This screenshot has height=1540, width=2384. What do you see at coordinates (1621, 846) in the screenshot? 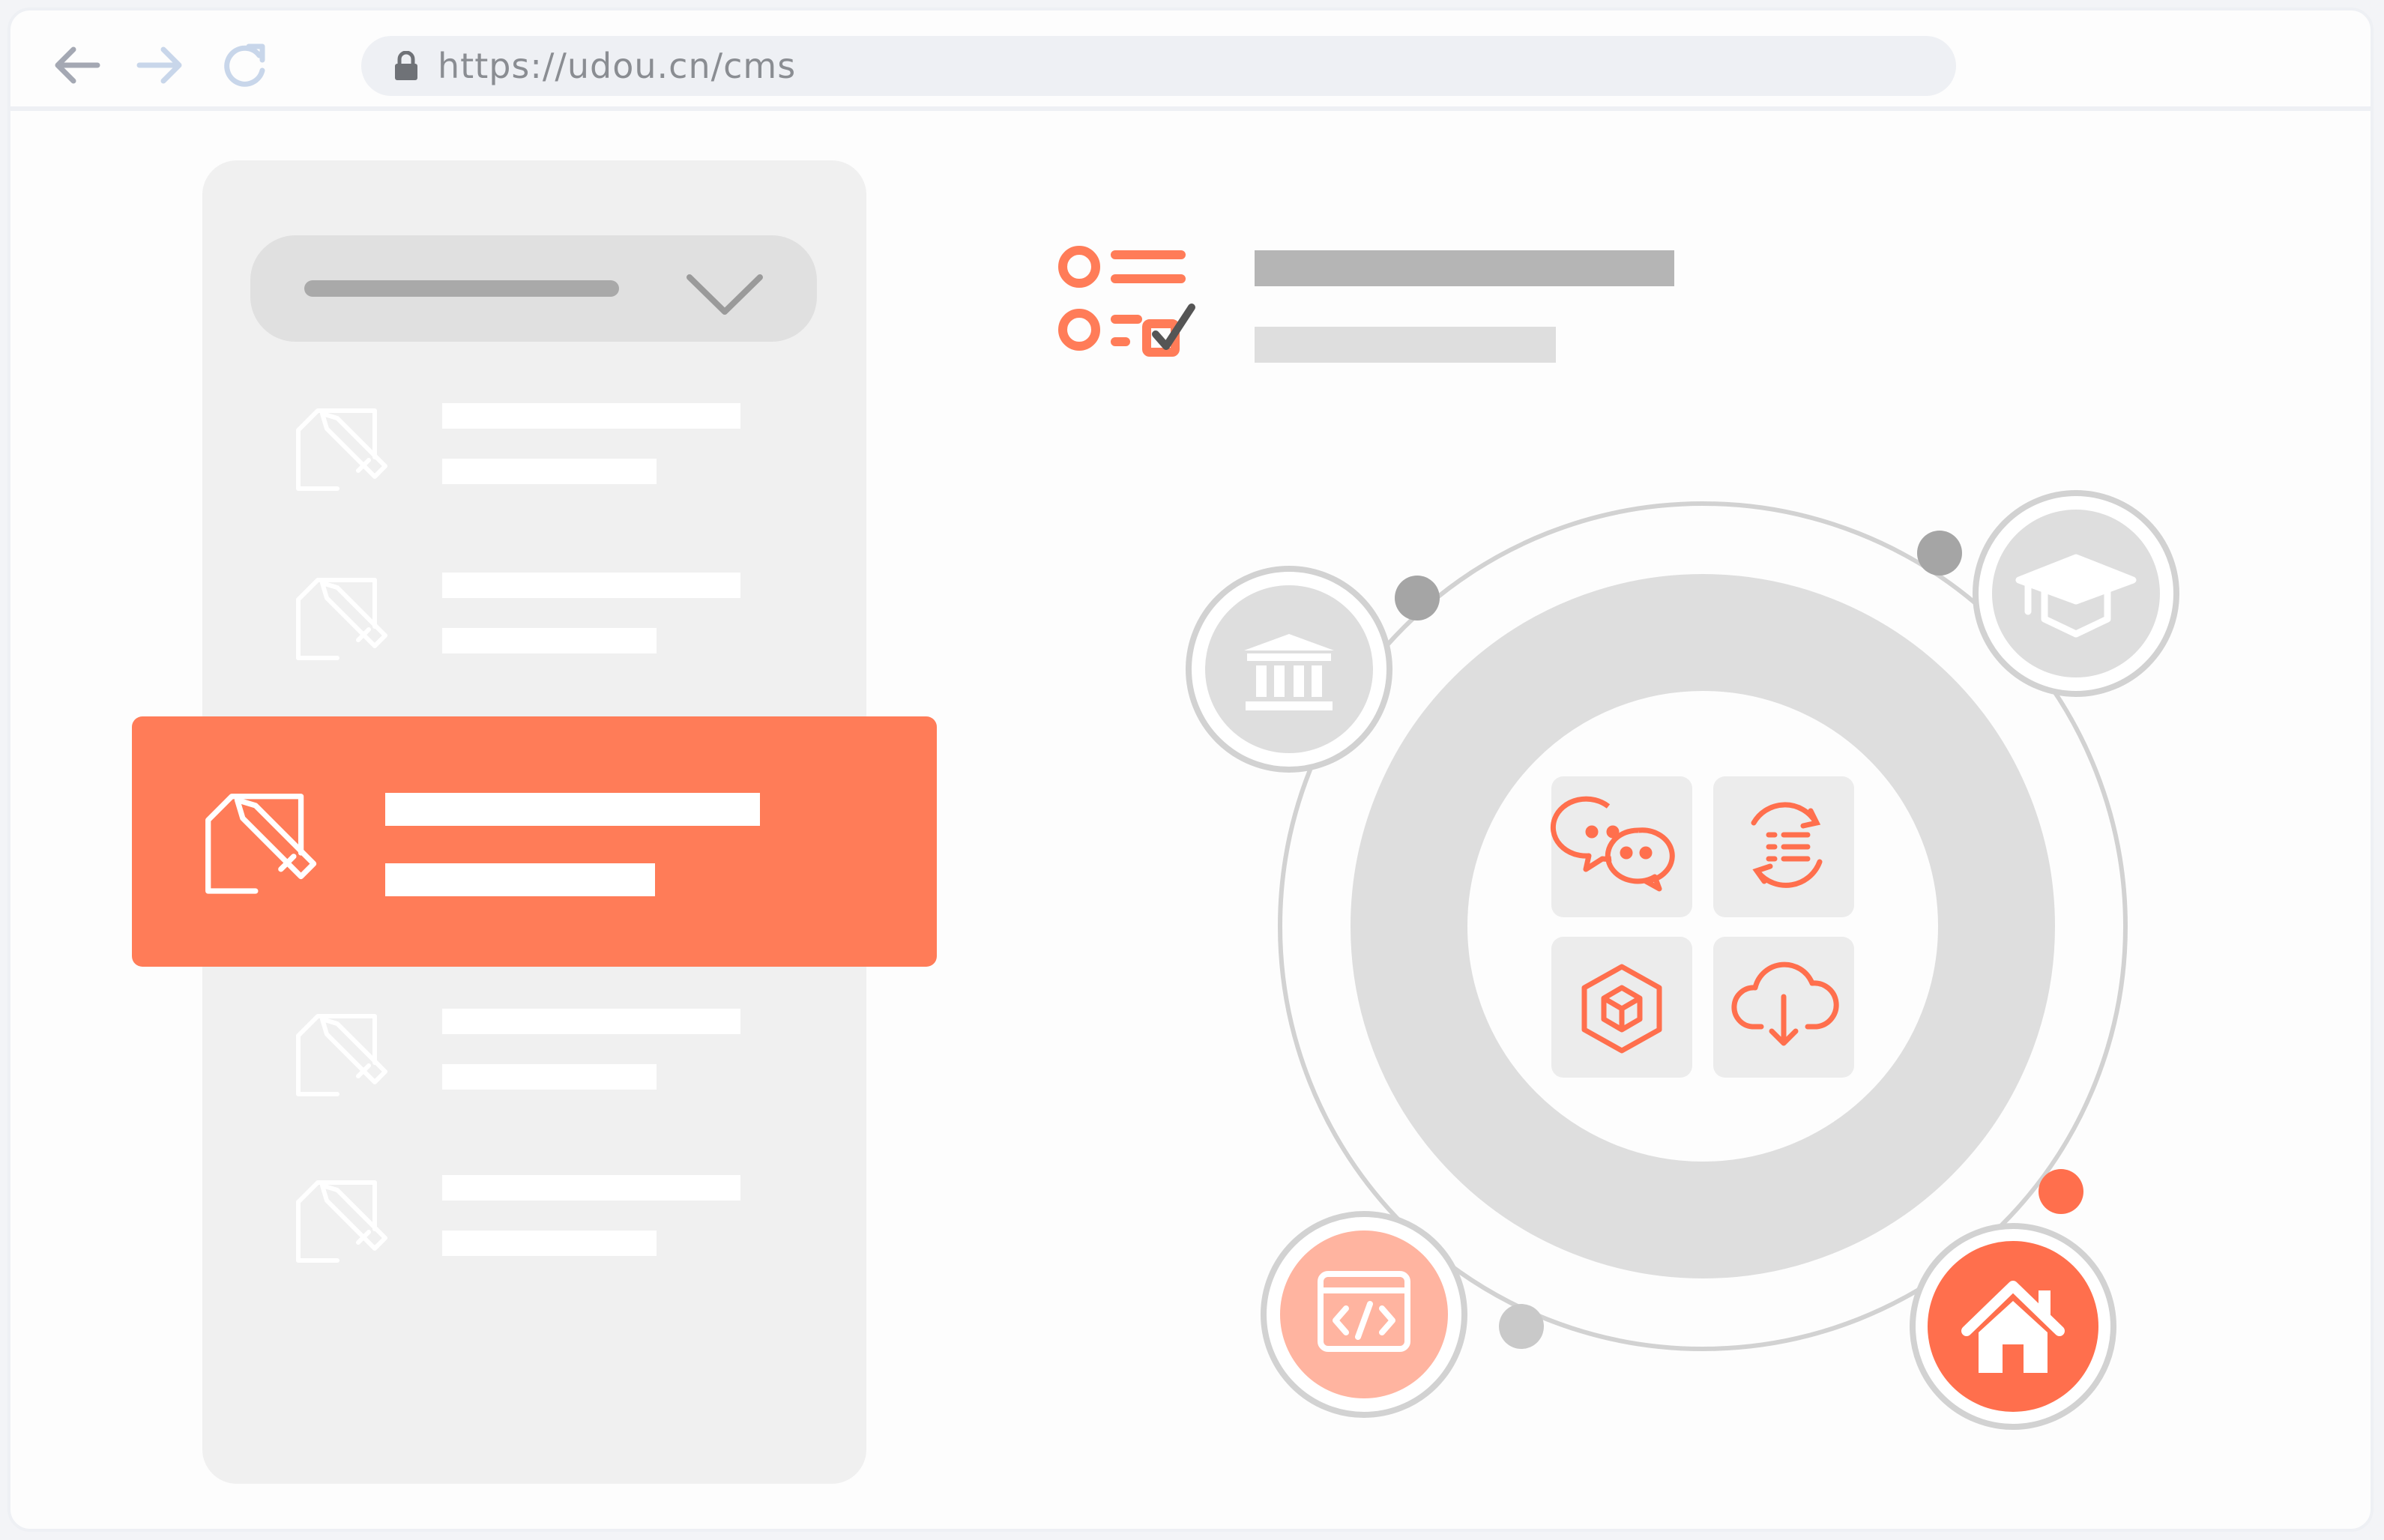
I see `wechat-tile` at bounding box center [1621, 846].